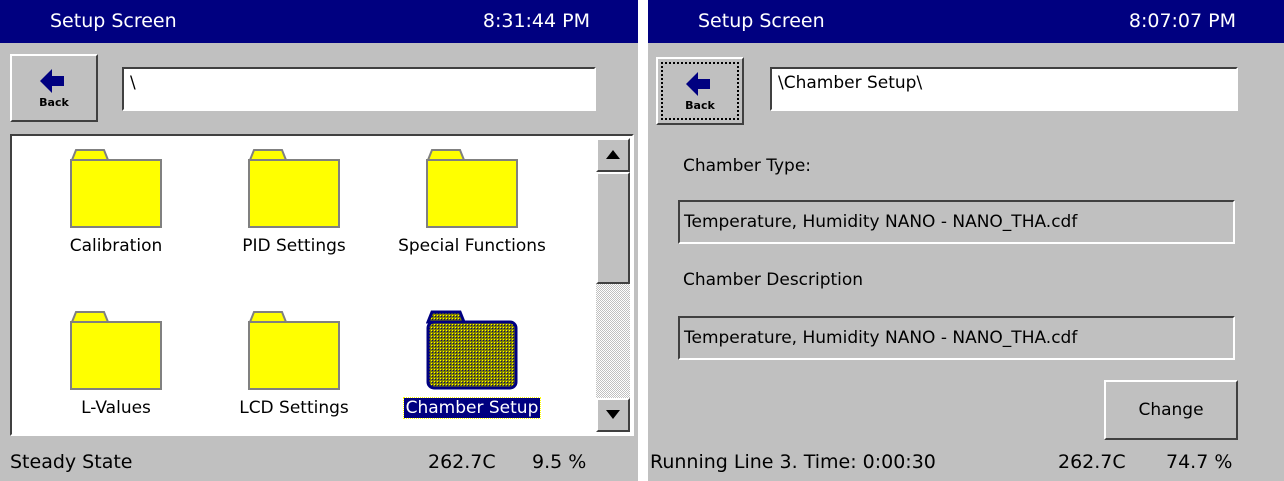 Image resolution: width=1284 pixels, height=481 pixels. What do you see at coordinates (773, 280) in the screenshot?
I see `chamber-description-label: Chamber Description` at bounding box center [773, 280].